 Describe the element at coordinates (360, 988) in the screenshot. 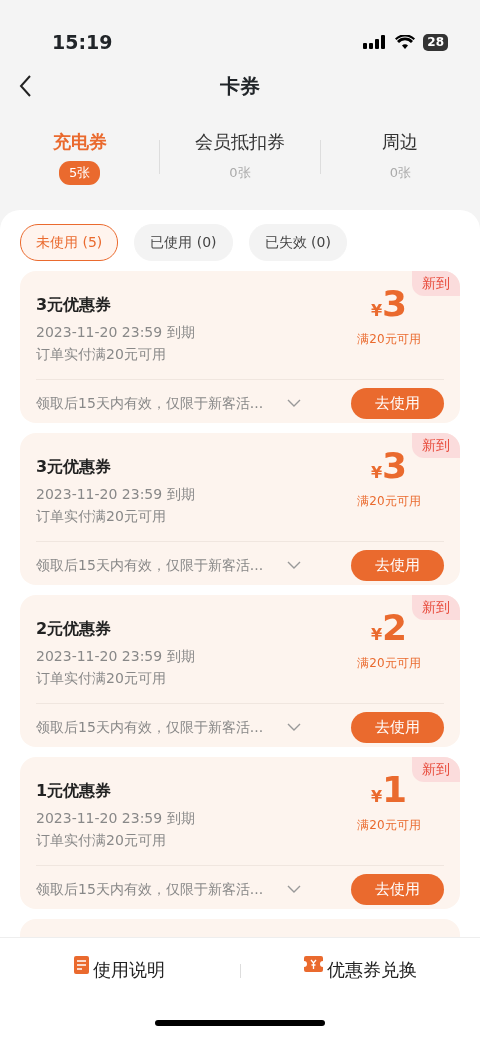

I see `footer-link: 优惠券兑换` at that location.